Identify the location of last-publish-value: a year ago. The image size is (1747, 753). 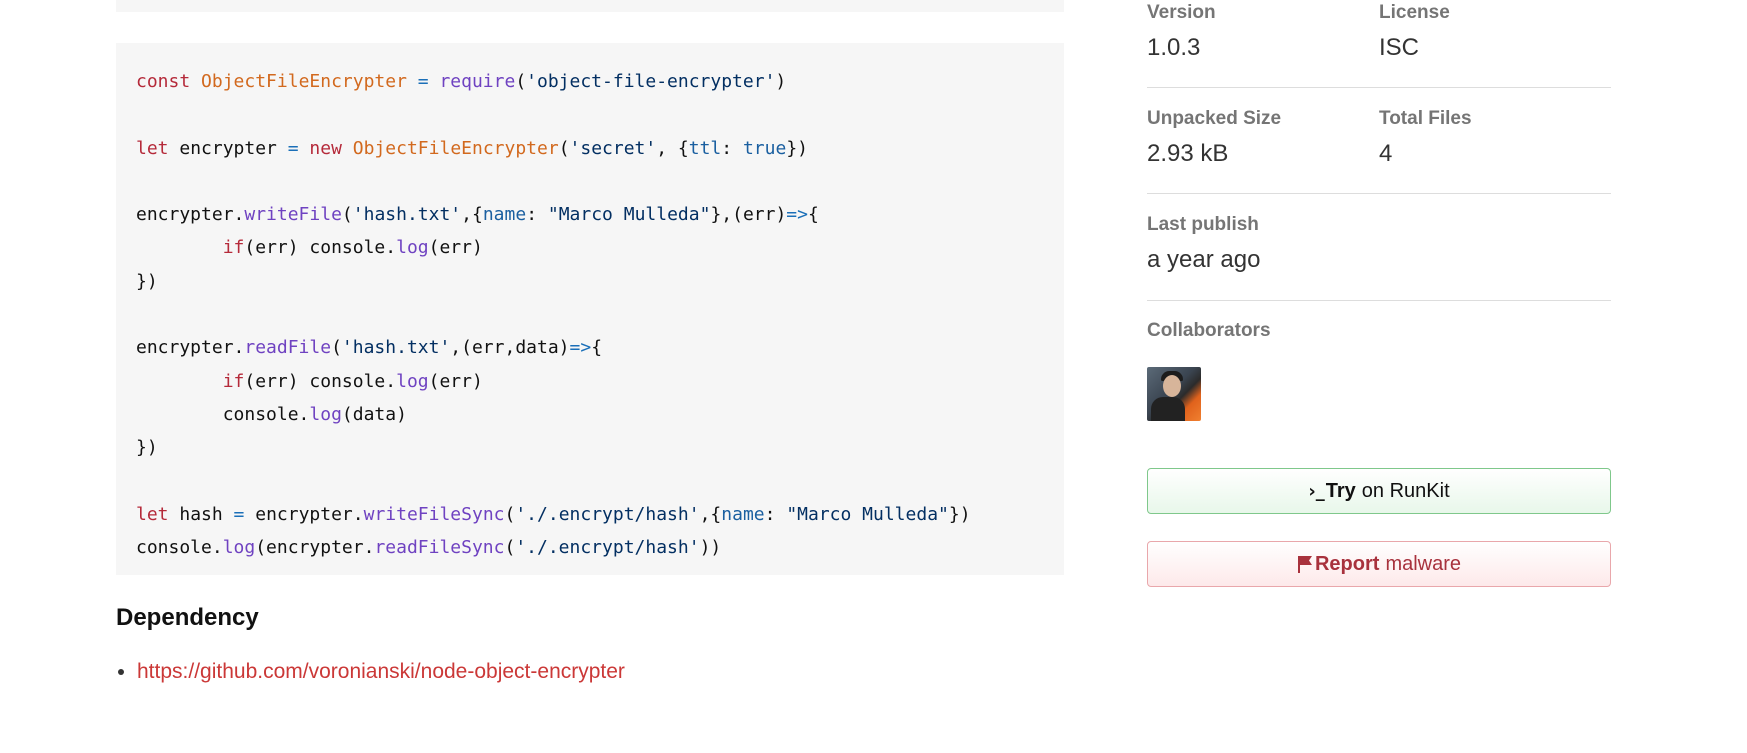
(1204, 259).